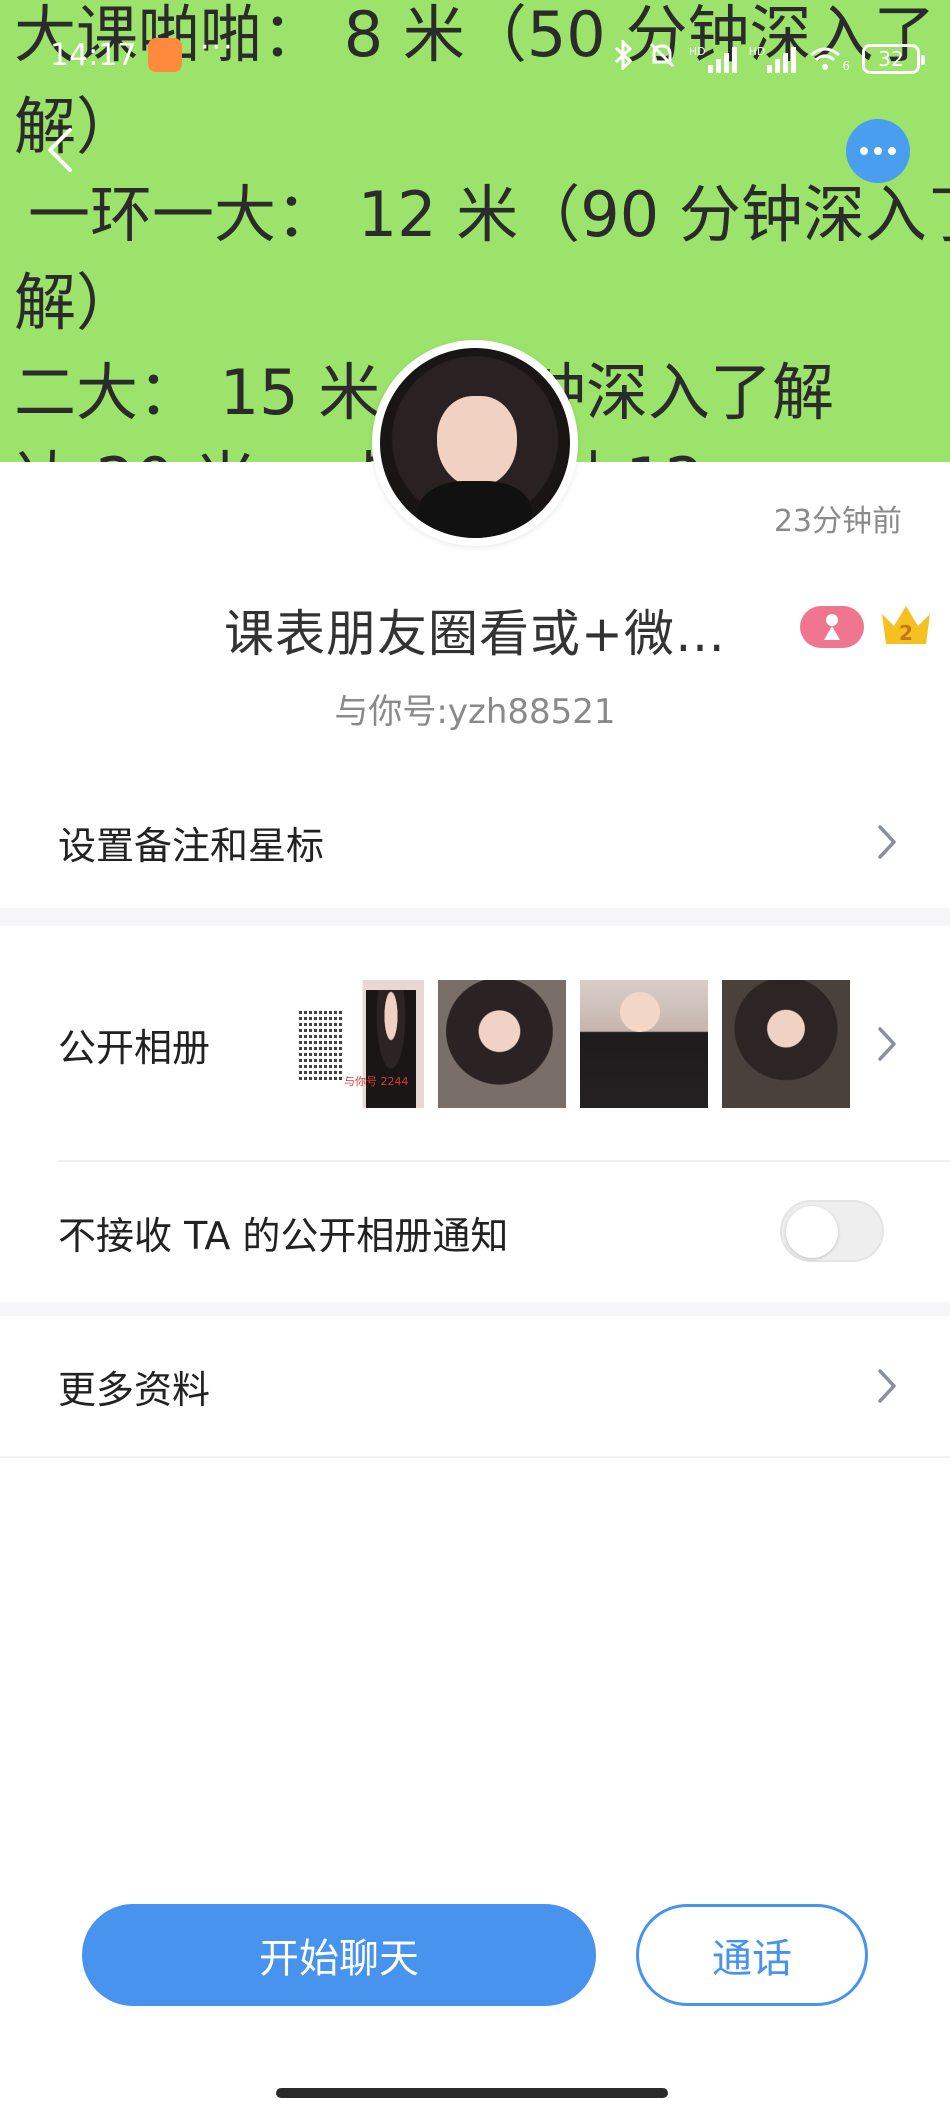  I want to click on start-chat-button: 开始聊天, so click(339, 1955).